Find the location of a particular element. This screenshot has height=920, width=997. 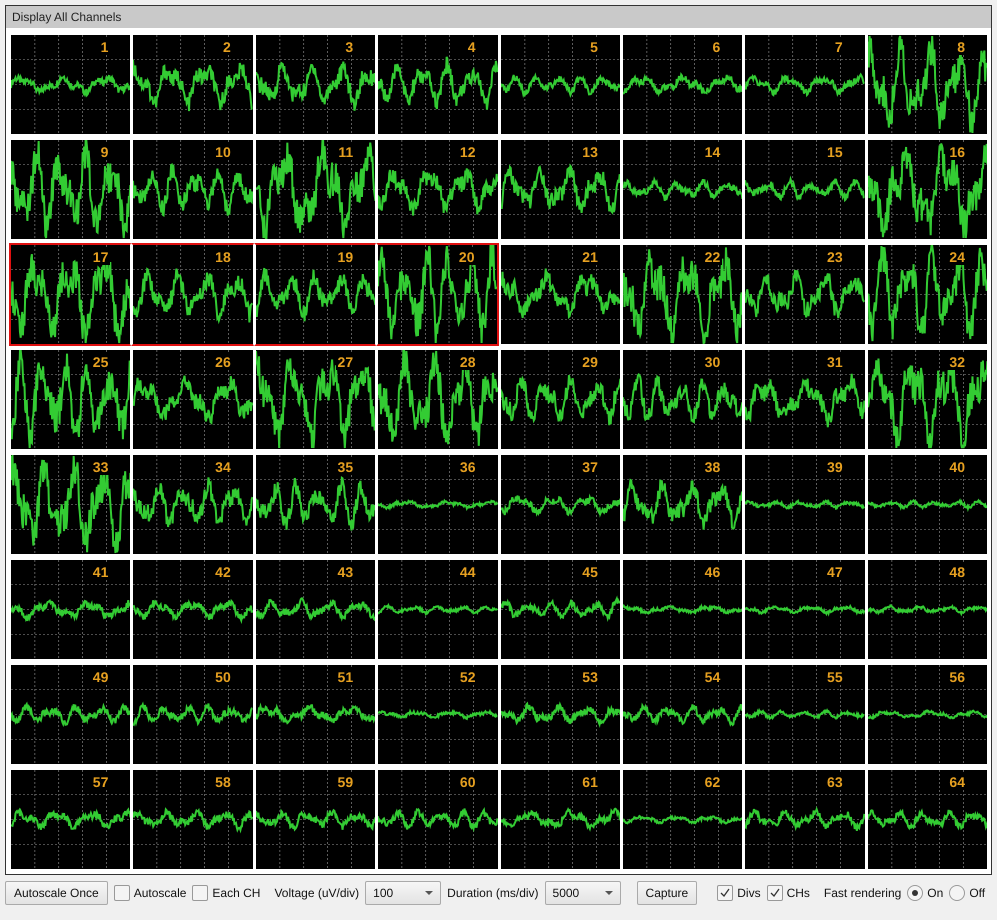

channel-plot: 26 is located at coordinates (192, 399).